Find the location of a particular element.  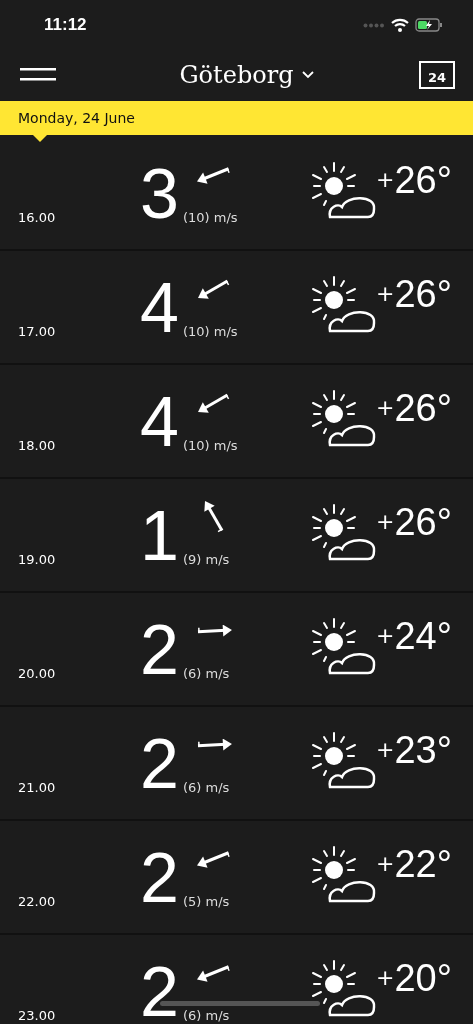

date-label: Monday, 24 June is located at coordinates (76, 118).